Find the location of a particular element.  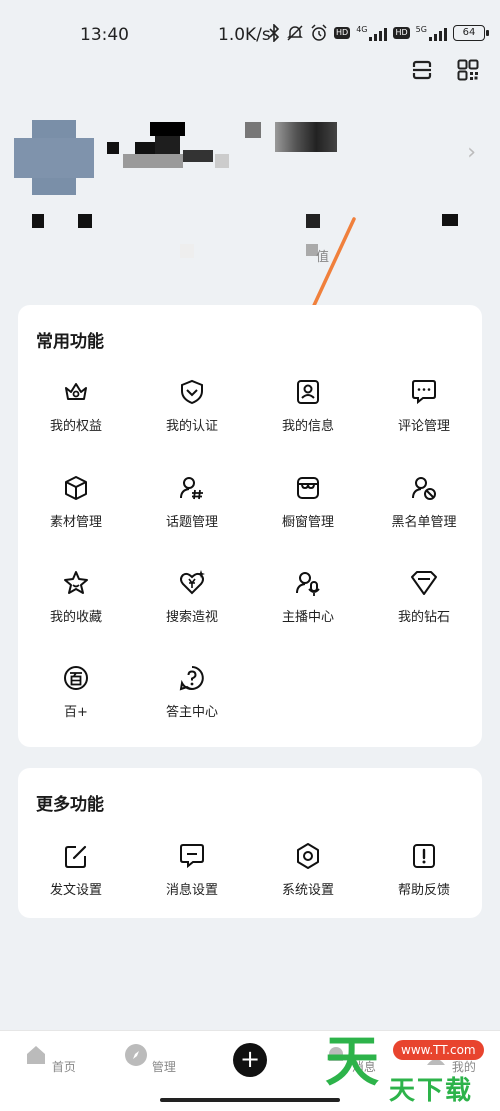

mute-icon is located at coordinates (295, 33).